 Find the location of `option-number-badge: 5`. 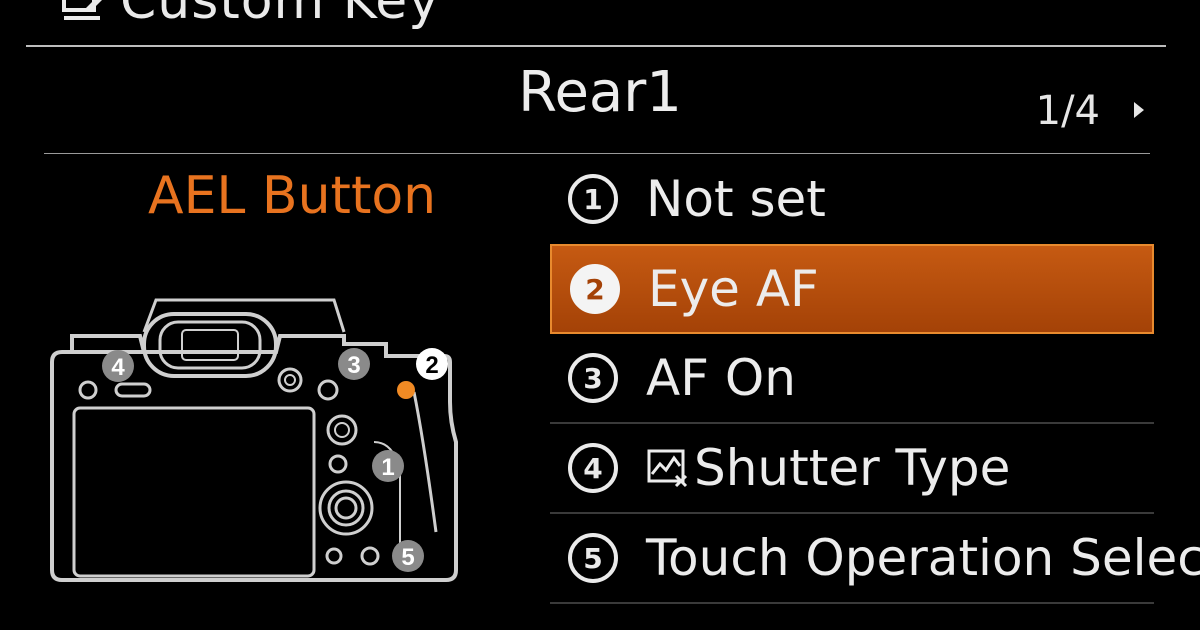

option-number-badge: 5 is located at coordinates (593, 558).